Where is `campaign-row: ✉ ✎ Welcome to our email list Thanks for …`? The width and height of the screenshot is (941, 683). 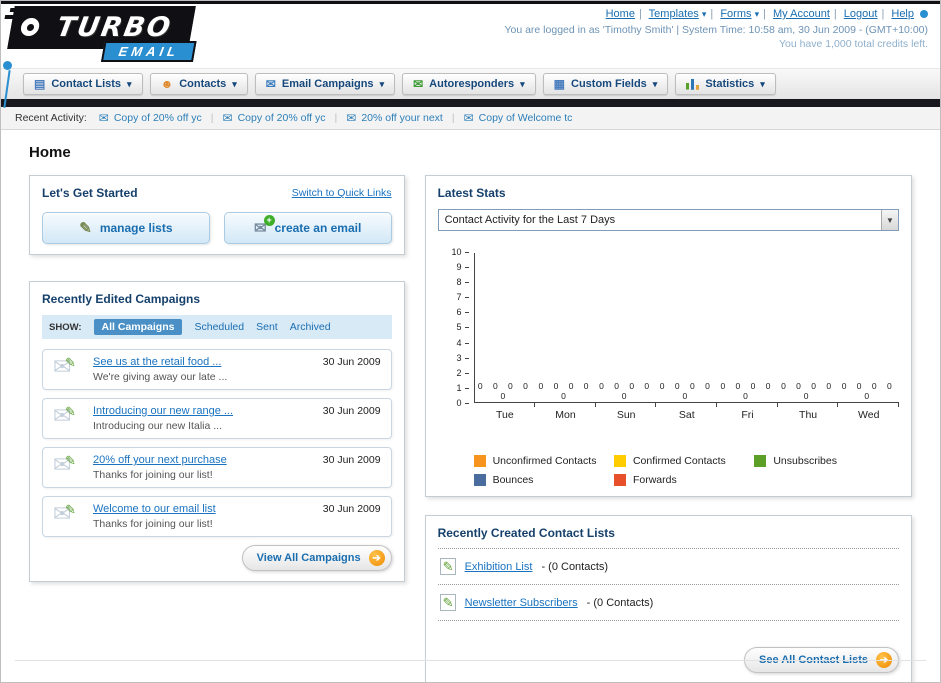 campaign-row: ✉ ✎ Welcome to our email list Thanks for … is located at coordinates (217, 516).